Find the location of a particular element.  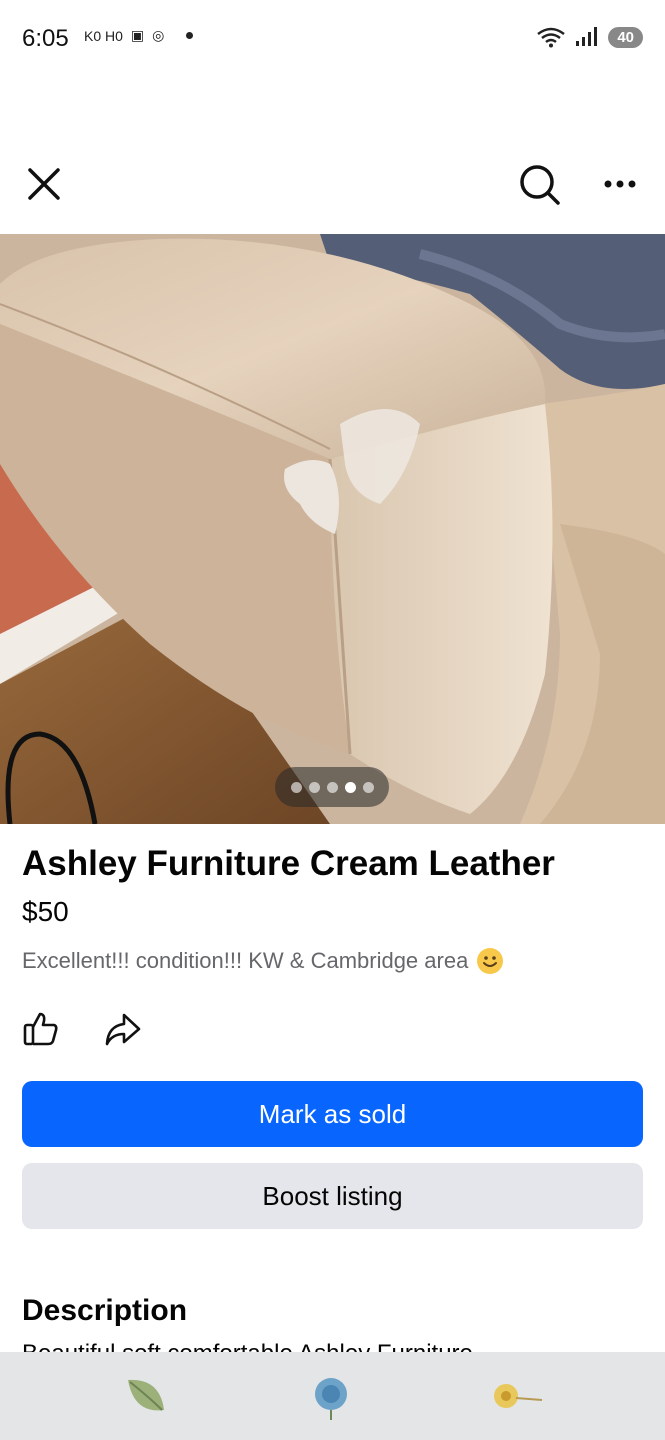

yellow-flower-icon is located at coordinates (518, 1396).